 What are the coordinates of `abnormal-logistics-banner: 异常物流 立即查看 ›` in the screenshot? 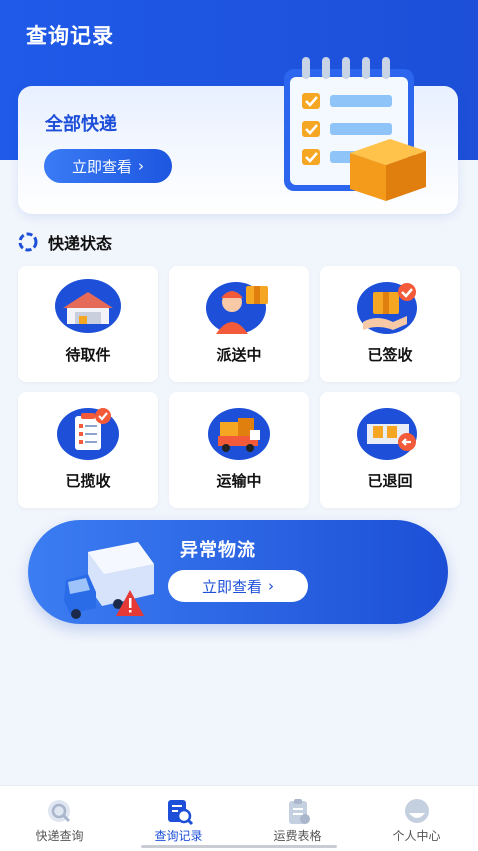 It's located at (238, 572).